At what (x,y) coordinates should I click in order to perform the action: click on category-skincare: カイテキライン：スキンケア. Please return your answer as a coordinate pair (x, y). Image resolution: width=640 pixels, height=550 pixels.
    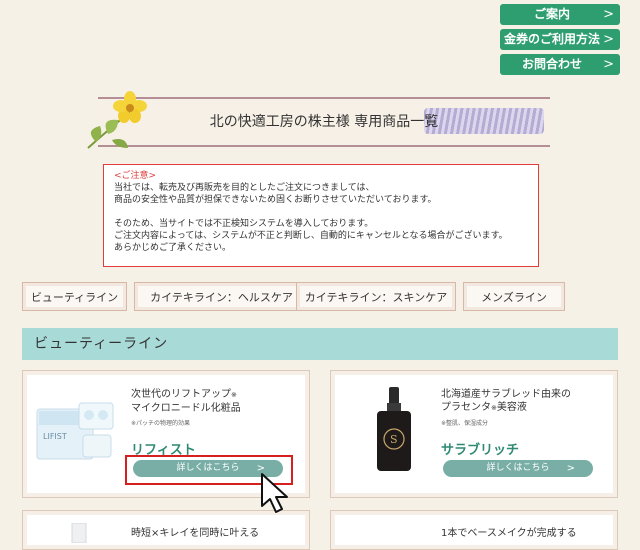
    Looking at the image, I should click on (376, 296).